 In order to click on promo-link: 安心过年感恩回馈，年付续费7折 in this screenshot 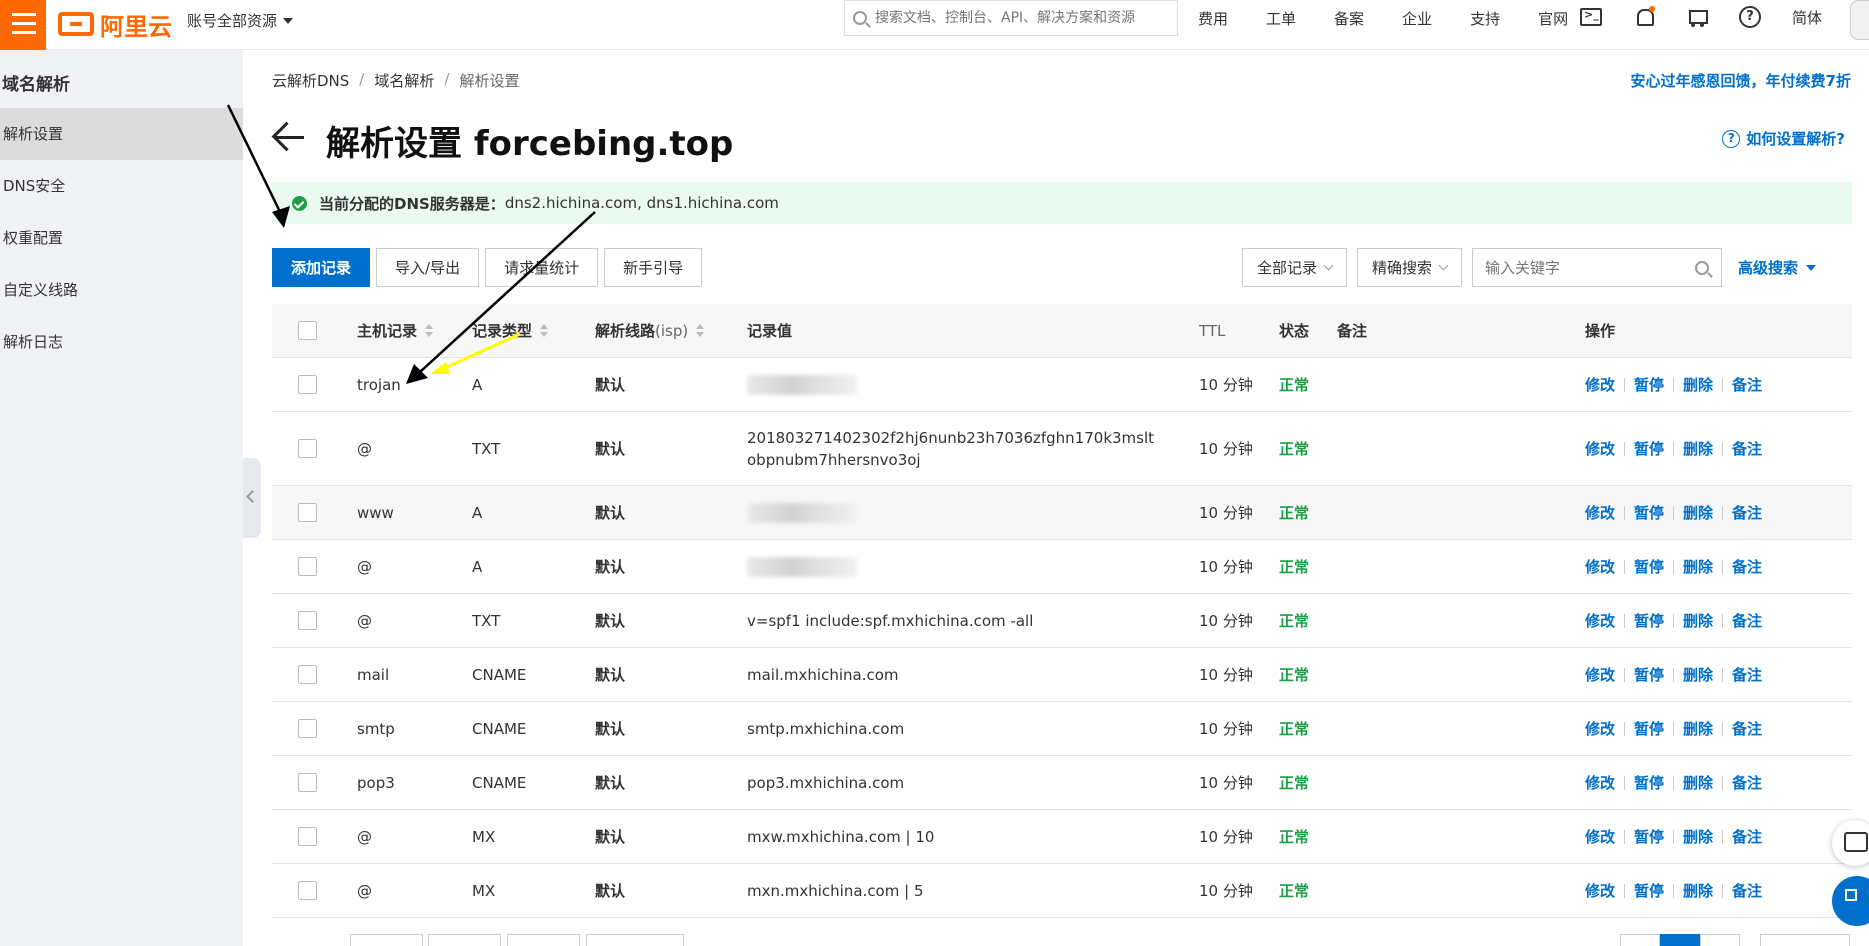, I will do `click(1741, 80)`.